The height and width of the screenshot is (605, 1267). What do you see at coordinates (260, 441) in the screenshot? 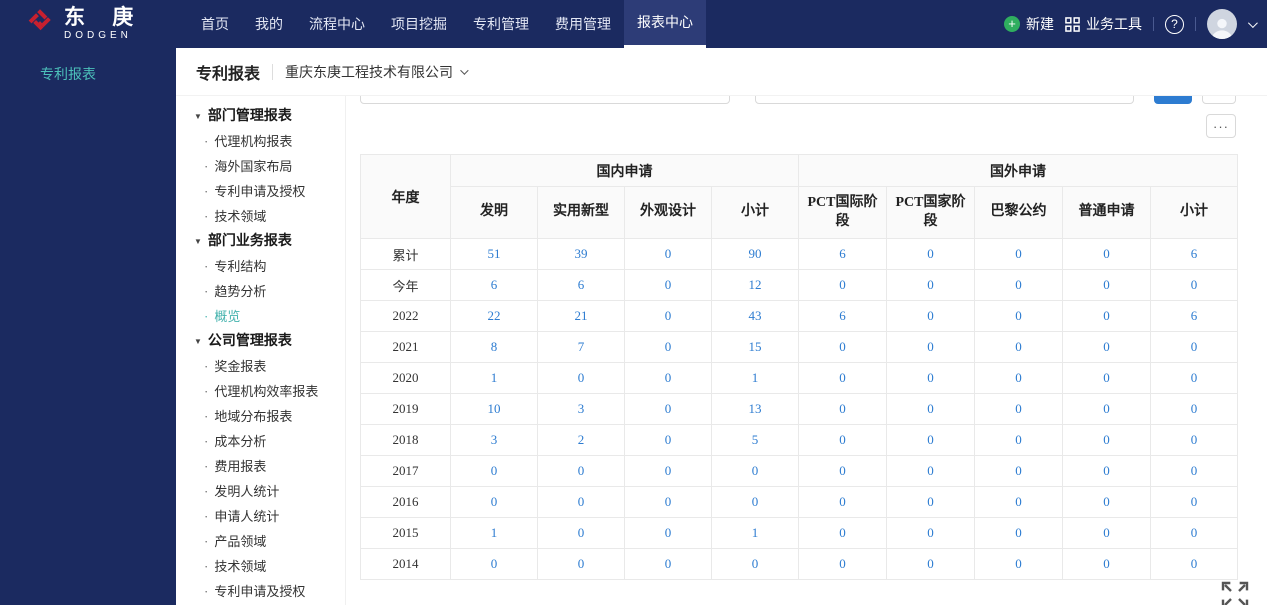
I see `tree-item: · 成本分析` at bounding box center [260, 441].